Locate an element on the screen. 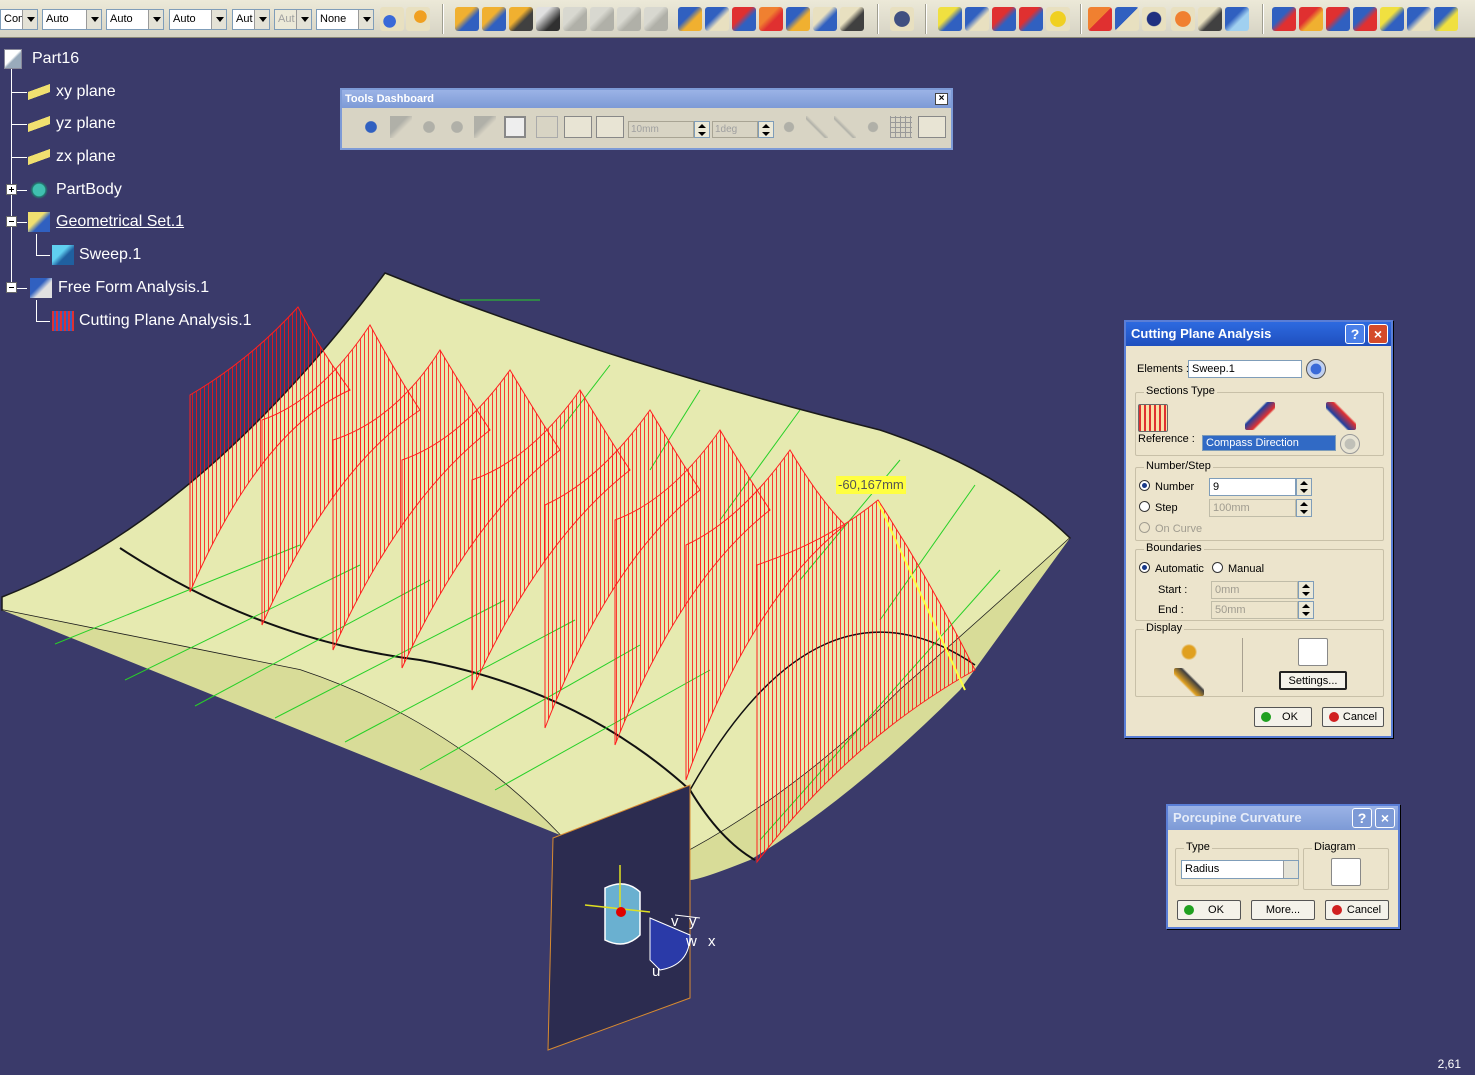 The width and height of the screenshot is (1475, 1075). elements-selector-icon is located at coordinates (1316, 369).